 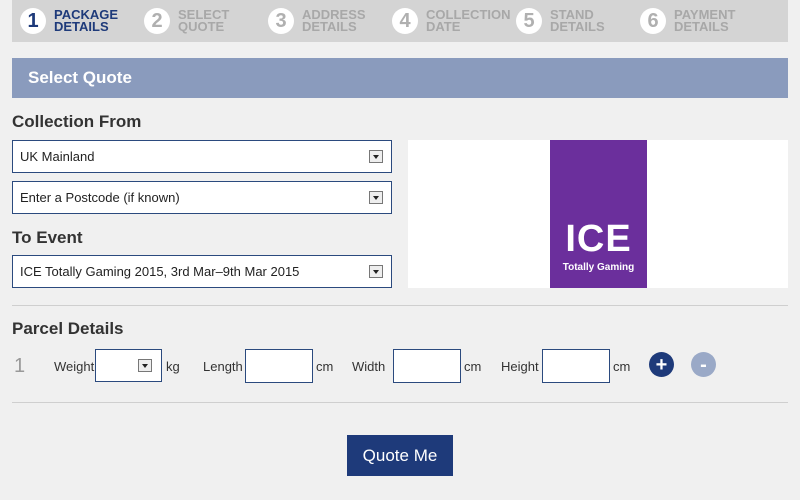 I want to click on step-label: PACKAGE DETAILS, so click(x=86, y=20).